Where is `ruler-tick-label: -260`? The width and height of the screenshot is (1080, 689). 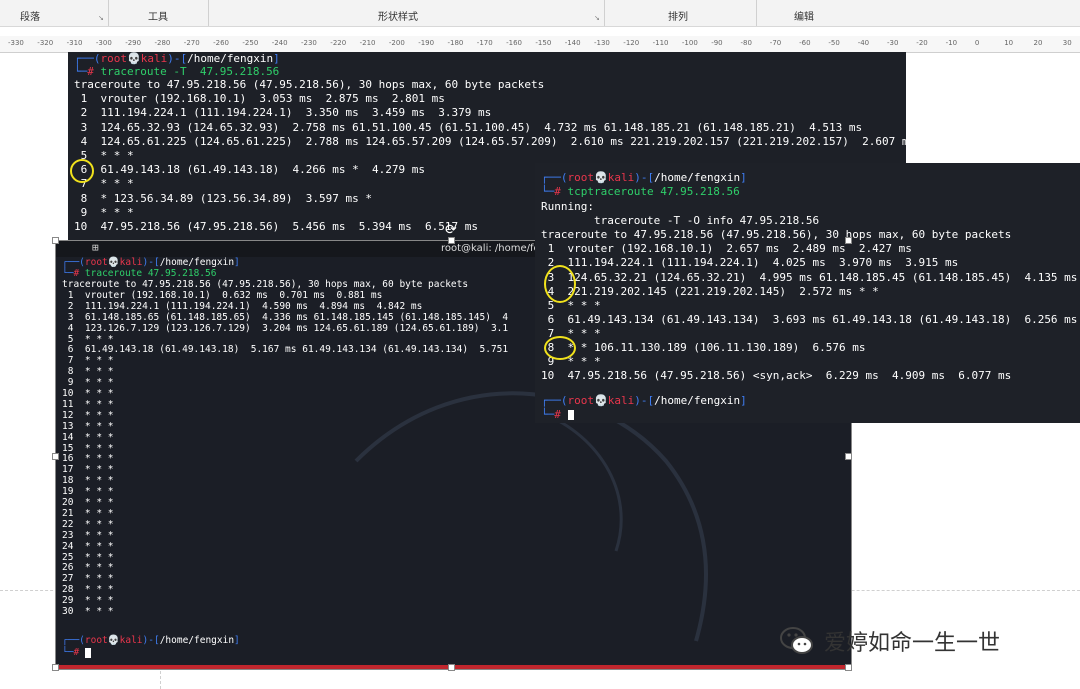 ruler-tick-label: -260 is located at coordinates (221, 43).